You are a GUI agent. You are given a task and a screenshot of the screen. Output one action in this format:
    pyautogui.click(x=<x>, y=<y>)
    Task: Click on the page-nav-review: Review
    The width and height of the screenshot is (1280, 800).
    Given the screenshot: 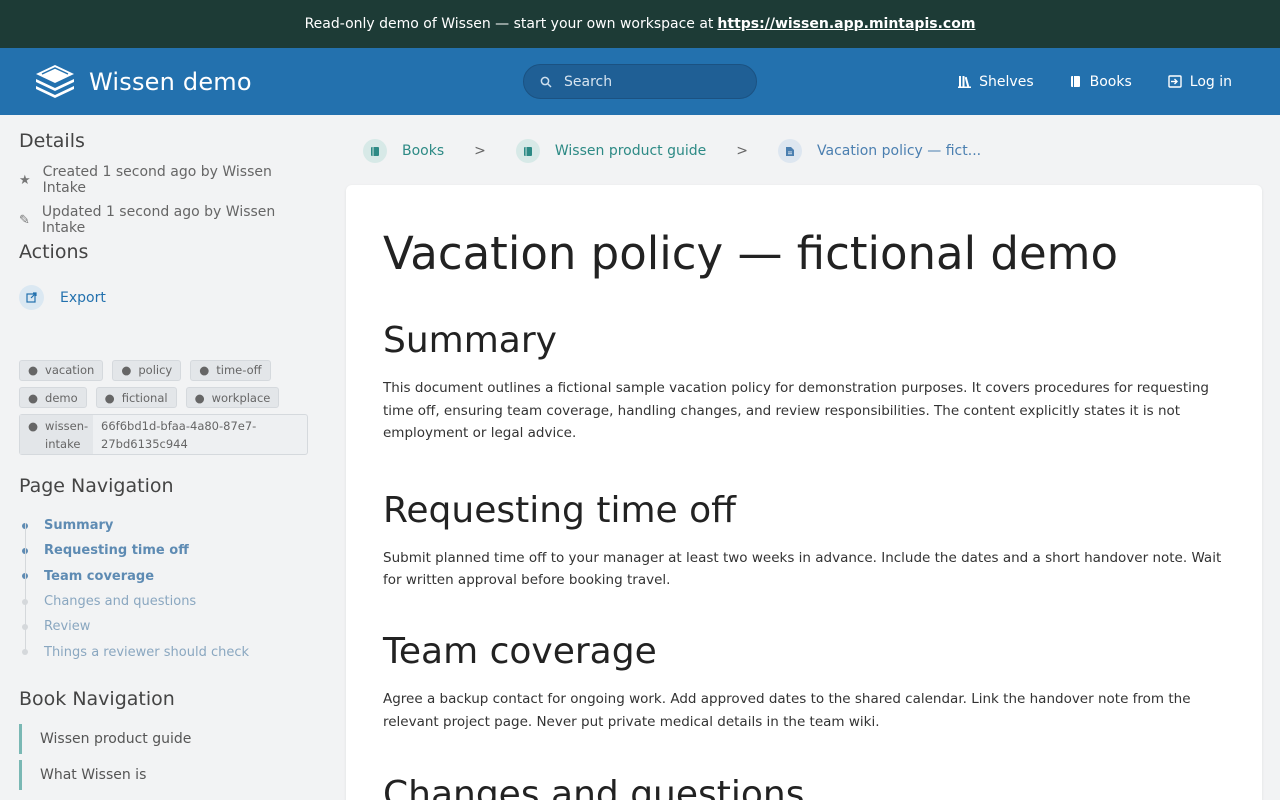 What is the action you would take?
    pyautogui.click(x=169, y=626)
    